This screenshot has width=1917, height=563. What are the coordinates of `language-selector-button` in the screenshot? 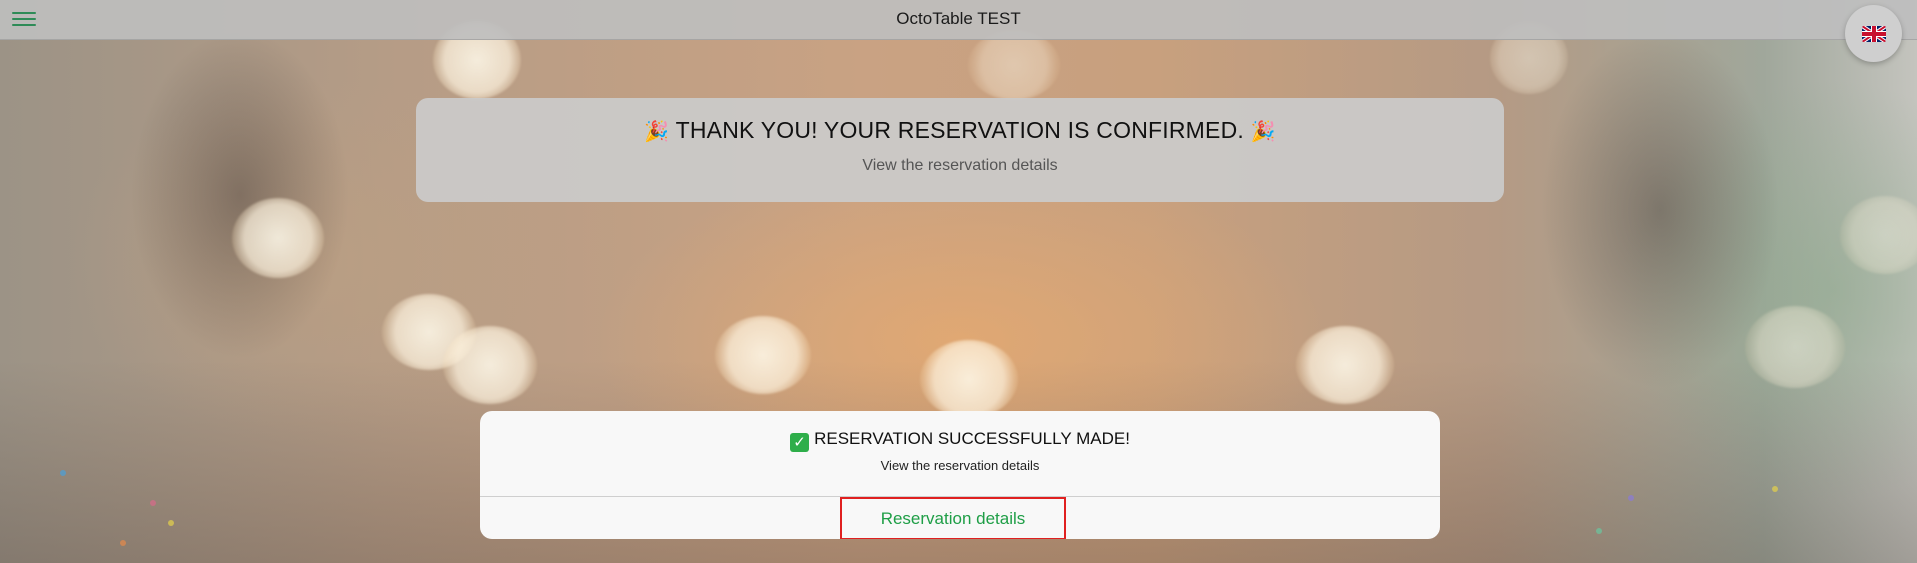 It's located at (1873, 33).